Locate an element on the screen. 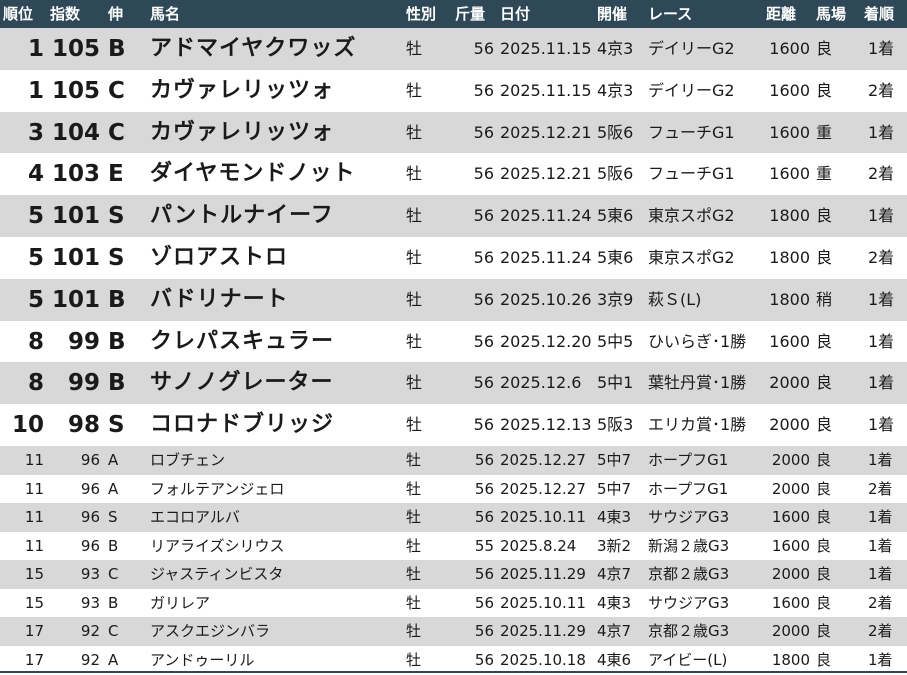 Image resolution: width=907 pixels, height=675 pixels. cell-horse-name: アンドゥーリル is located at coordinates (202, 659).